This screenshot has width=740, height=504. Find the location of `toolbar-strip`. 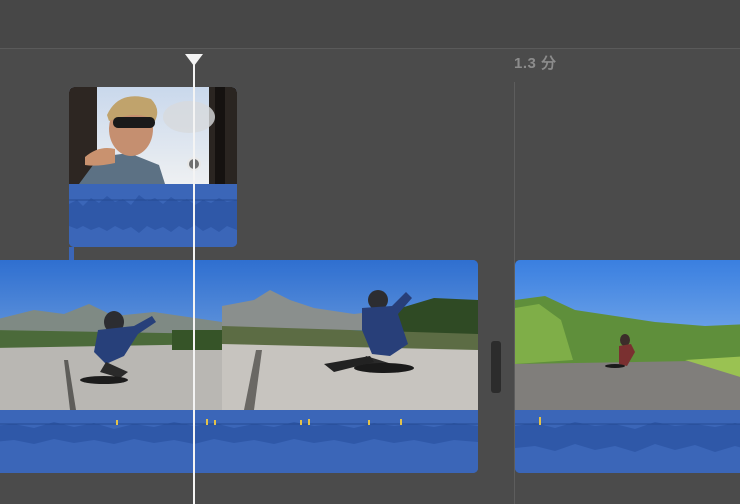

toolbar-strip is located at coordinates (370, 24).